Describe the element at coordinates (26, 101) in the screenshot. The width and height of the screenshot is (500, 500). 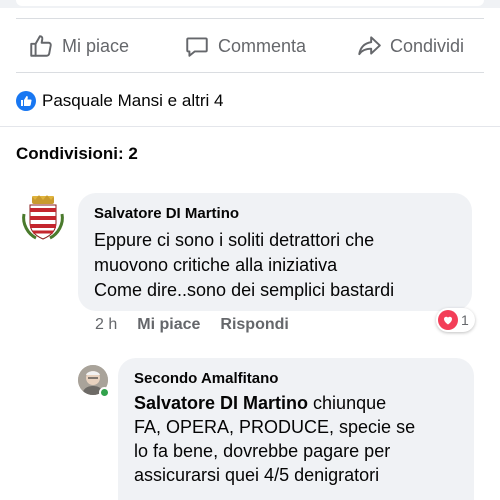
I see `like-reaction-icon` at that location.